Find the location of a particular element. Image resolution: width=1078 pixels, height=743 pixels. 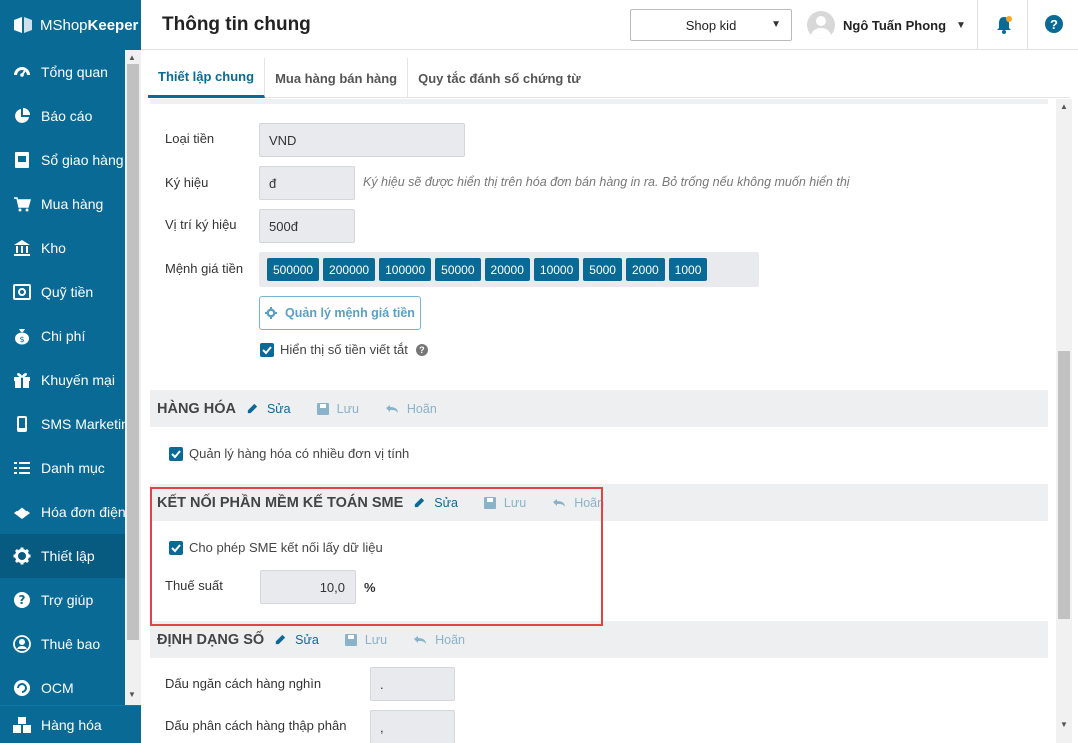

sidebar-item-tro-giup: ? Trợ giúp is located at coordinates (62, 600).